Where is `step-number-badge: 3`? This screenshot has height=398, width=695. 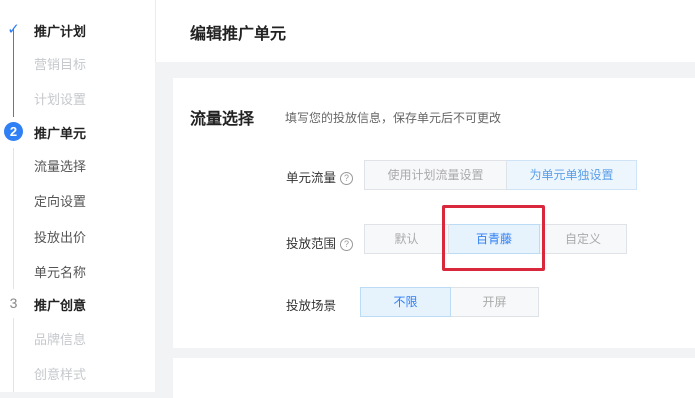 step-number-badge: 3 is located at coordinates (13, 303).